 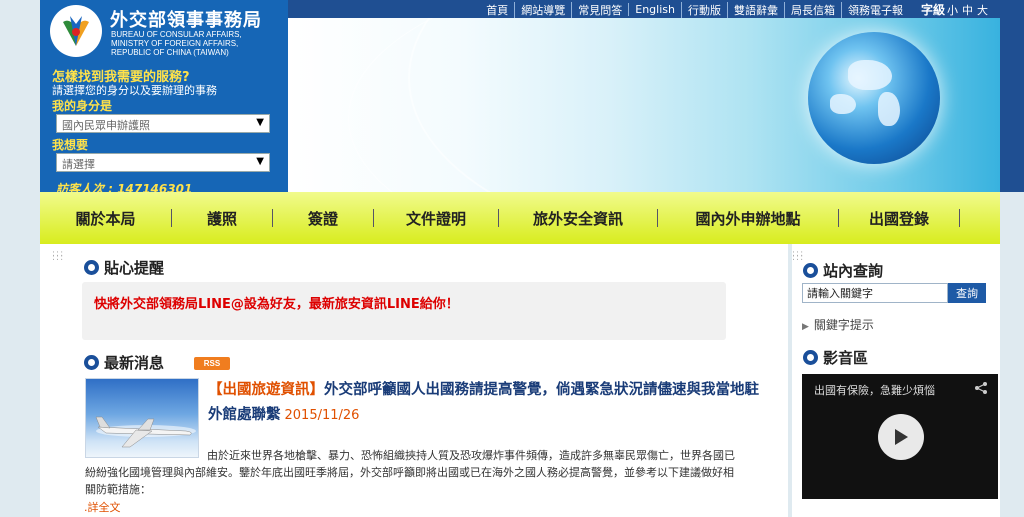 What do you see at coordinates (436, 218) in the screenshot?
I see `nav-document-authentication: 文件證明` at bounding box center [436, 218].